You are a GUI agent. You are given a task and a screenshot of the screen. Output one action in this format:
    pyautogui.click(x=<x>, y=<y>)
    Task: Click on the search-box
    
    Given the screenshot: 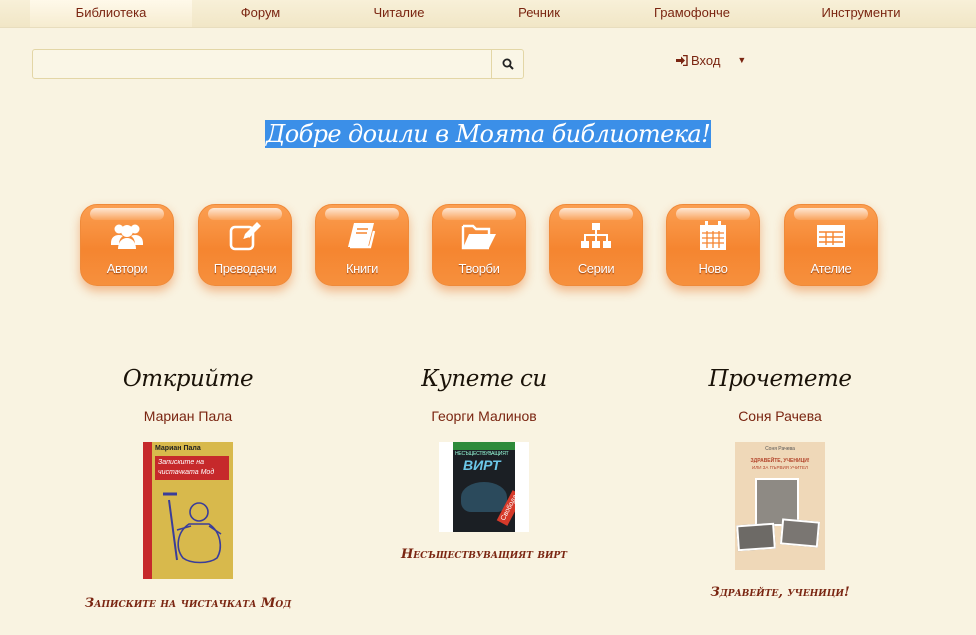 What is the action you would take?
    pyautogui.click(x=278, y=64)
    